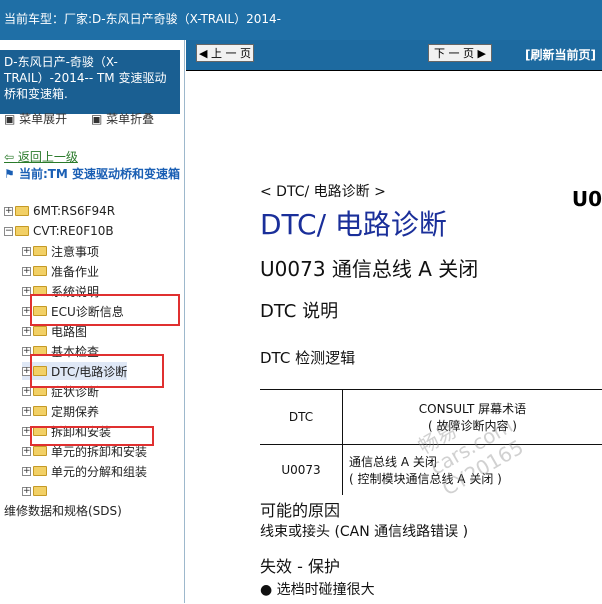 The height and width of the screenshot is (604, 602). I want to click on refresh-link: [刷新当前页], so click(560, 54).